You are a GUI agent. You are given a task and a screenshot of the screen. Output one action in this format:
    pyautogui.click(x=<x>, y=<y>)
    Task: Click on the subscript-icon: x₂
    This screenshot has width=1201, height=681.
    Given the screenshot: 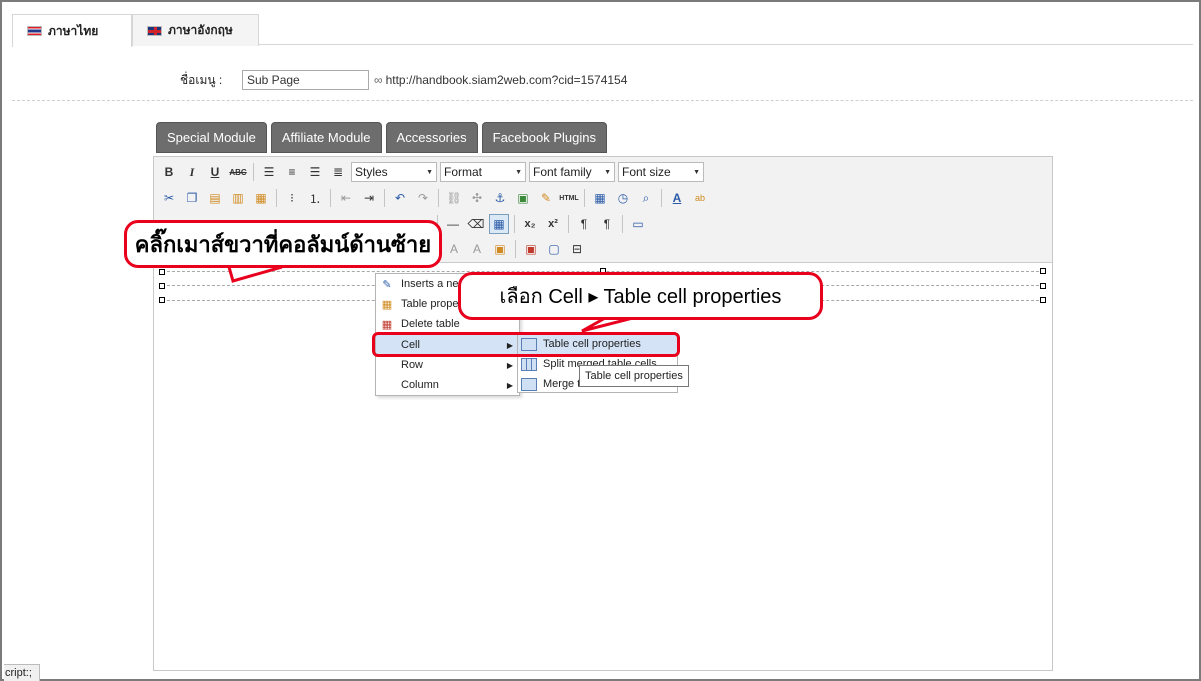 What is the action you would take?
    pyautogui.click(x=530, y=224)
    